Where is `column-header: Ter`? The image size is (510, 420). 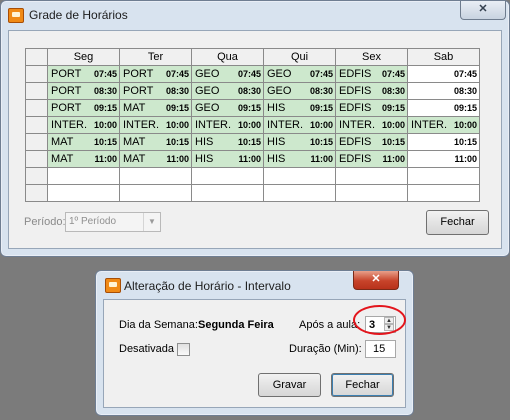 column-header: Ter is located at coordinates (155, 57).